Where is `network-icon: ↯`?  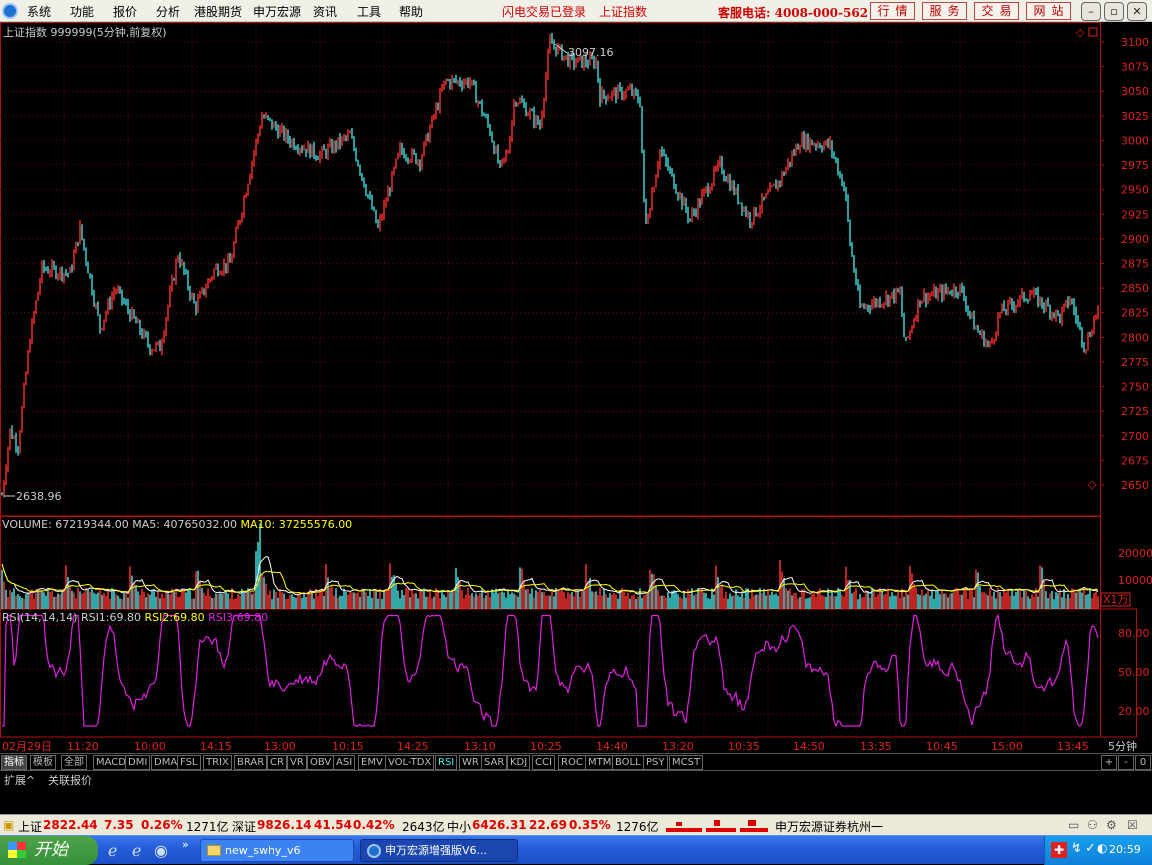 network-icon: ↯ is located at coordinates (1076, 848).